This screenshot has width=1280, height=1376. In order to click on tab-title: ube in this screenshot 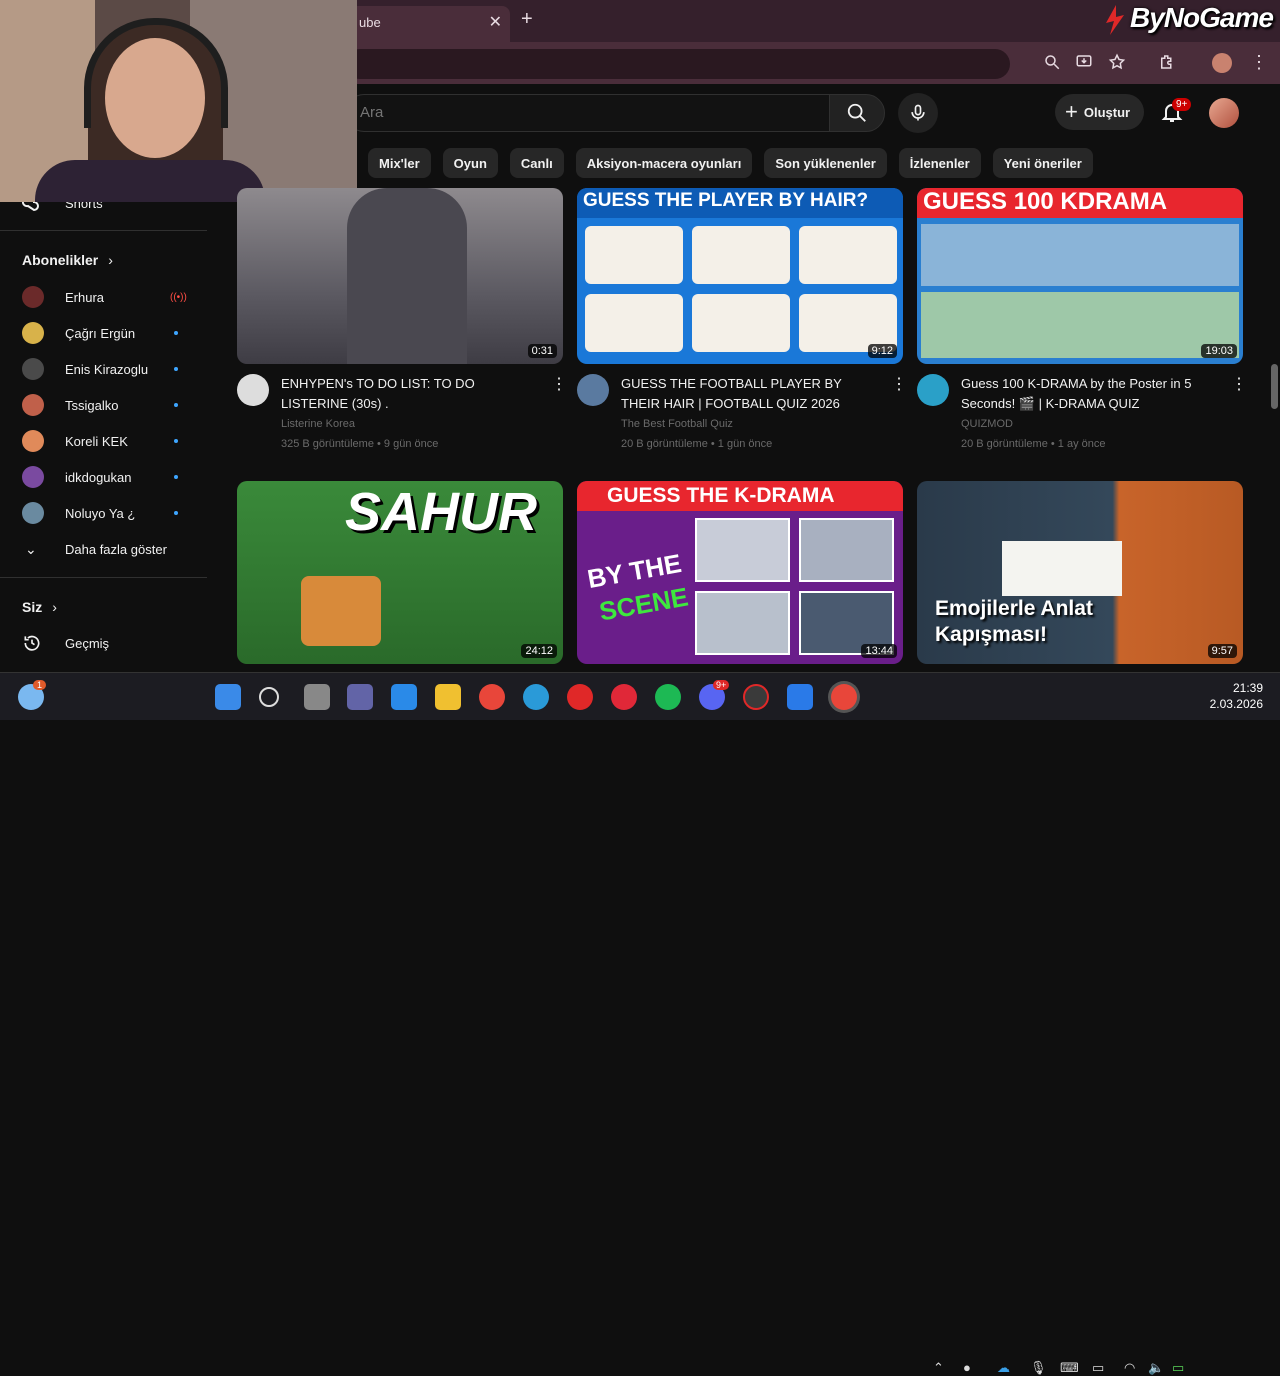, I will do `click(370, 22)`.